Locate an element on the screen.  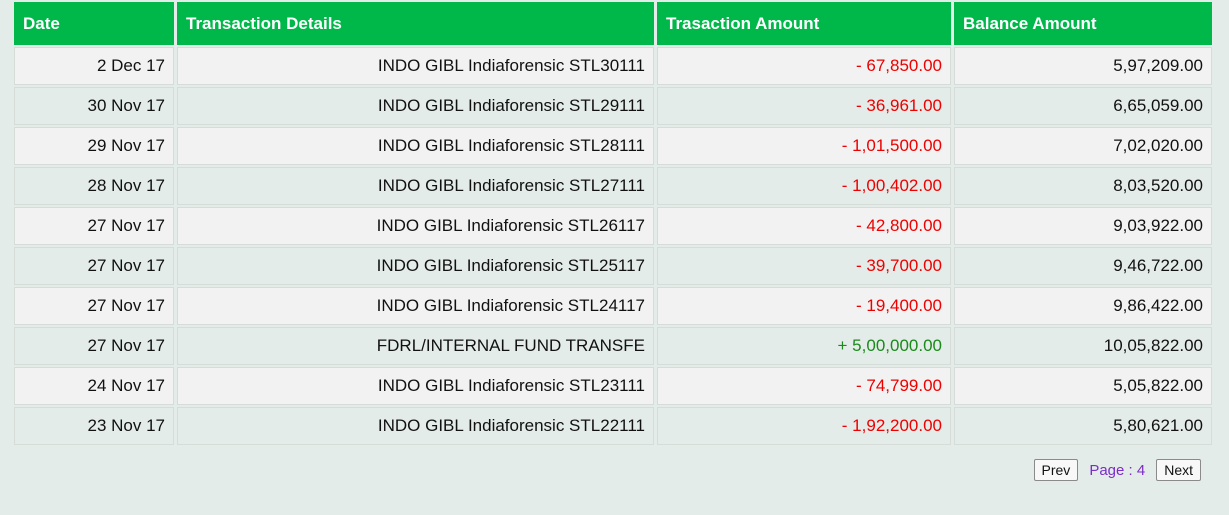
pagination: Prev Page : 4 Next is located at coordinates (1117, 470).